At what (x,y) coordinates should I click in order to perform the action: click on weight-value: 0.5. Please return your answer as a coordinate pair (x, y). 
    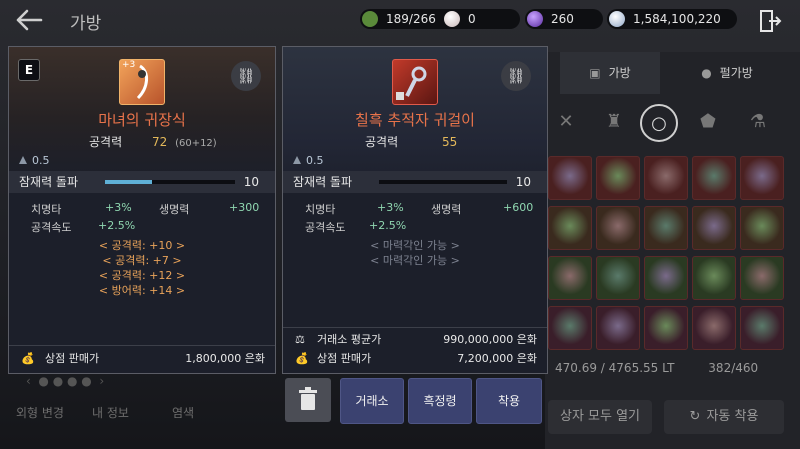
    Looking at the image, I should click on (315, 160).